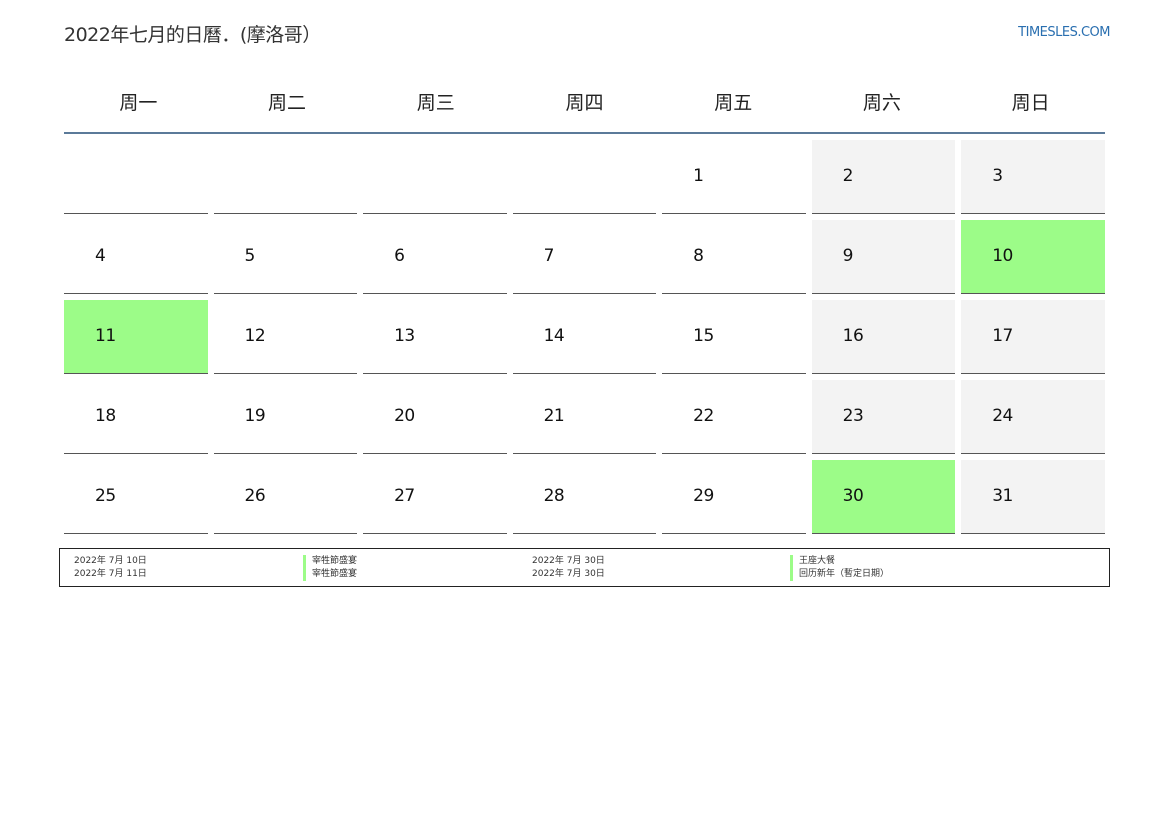  What do you see at coordinates (404, 416) in the screenshot?
I see `day-number: 20` at bounding box center [404, 416].